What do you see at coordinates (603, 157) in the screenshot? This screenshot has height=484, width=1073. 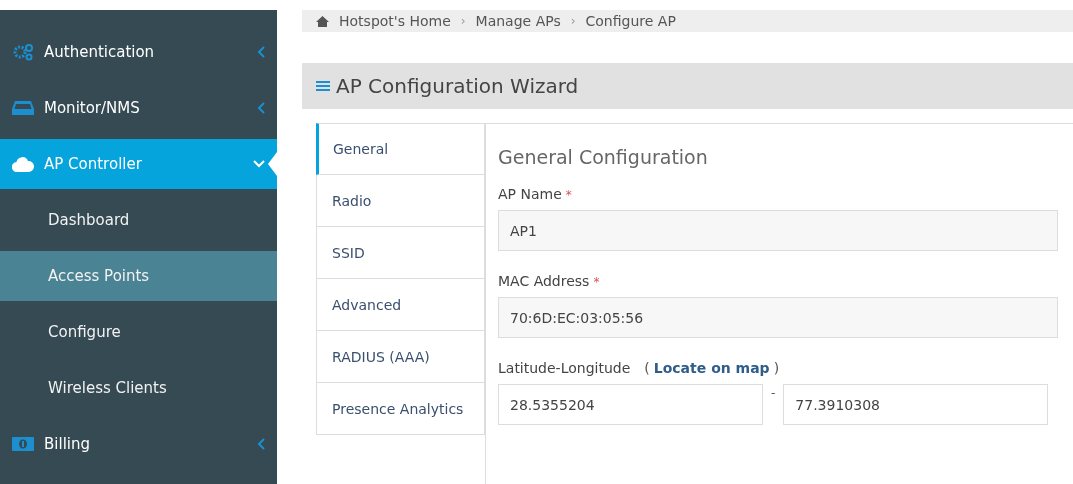 I see `section-title: General Configuration` at bounding box center [603, 157].